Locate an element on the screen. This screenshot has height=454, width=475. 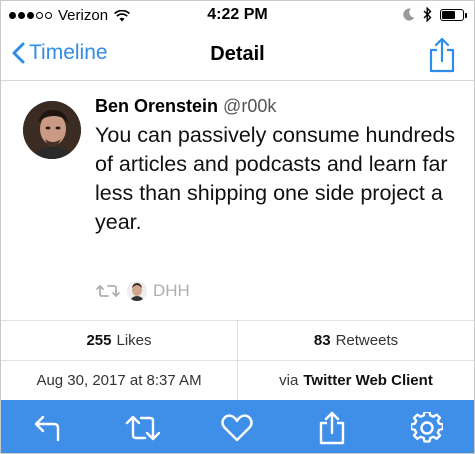
settings-icon is located at coordinates (426, 427).